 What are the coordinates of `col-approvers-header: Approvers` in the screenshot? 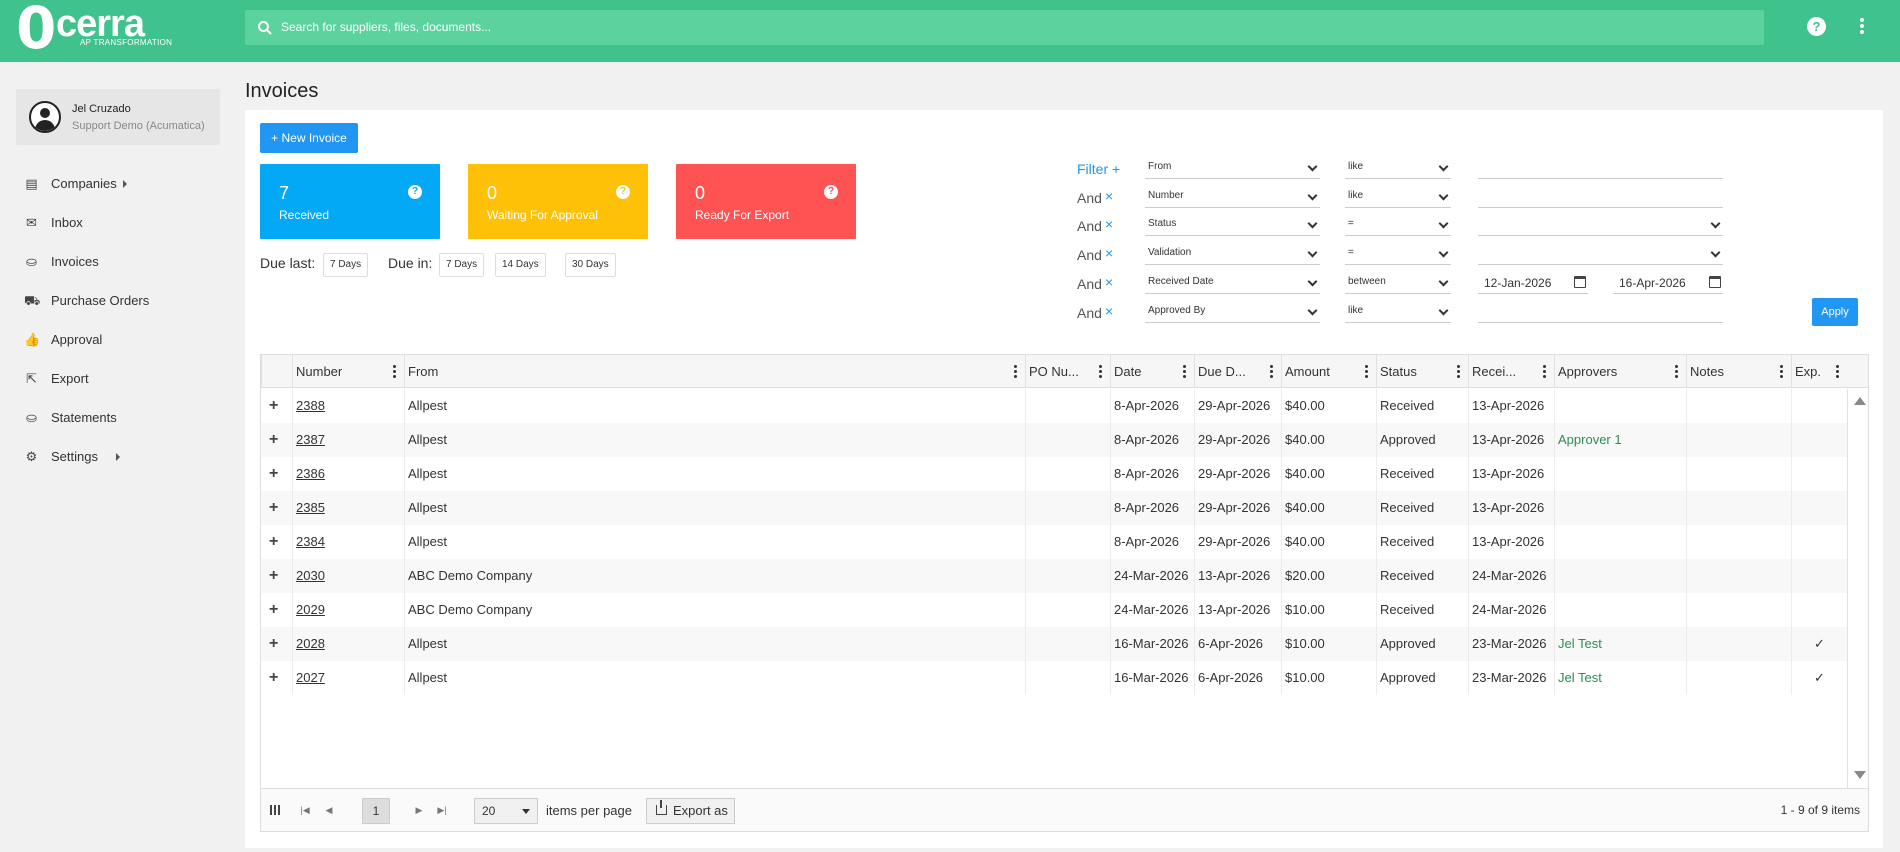 It's located at (1620, 371).